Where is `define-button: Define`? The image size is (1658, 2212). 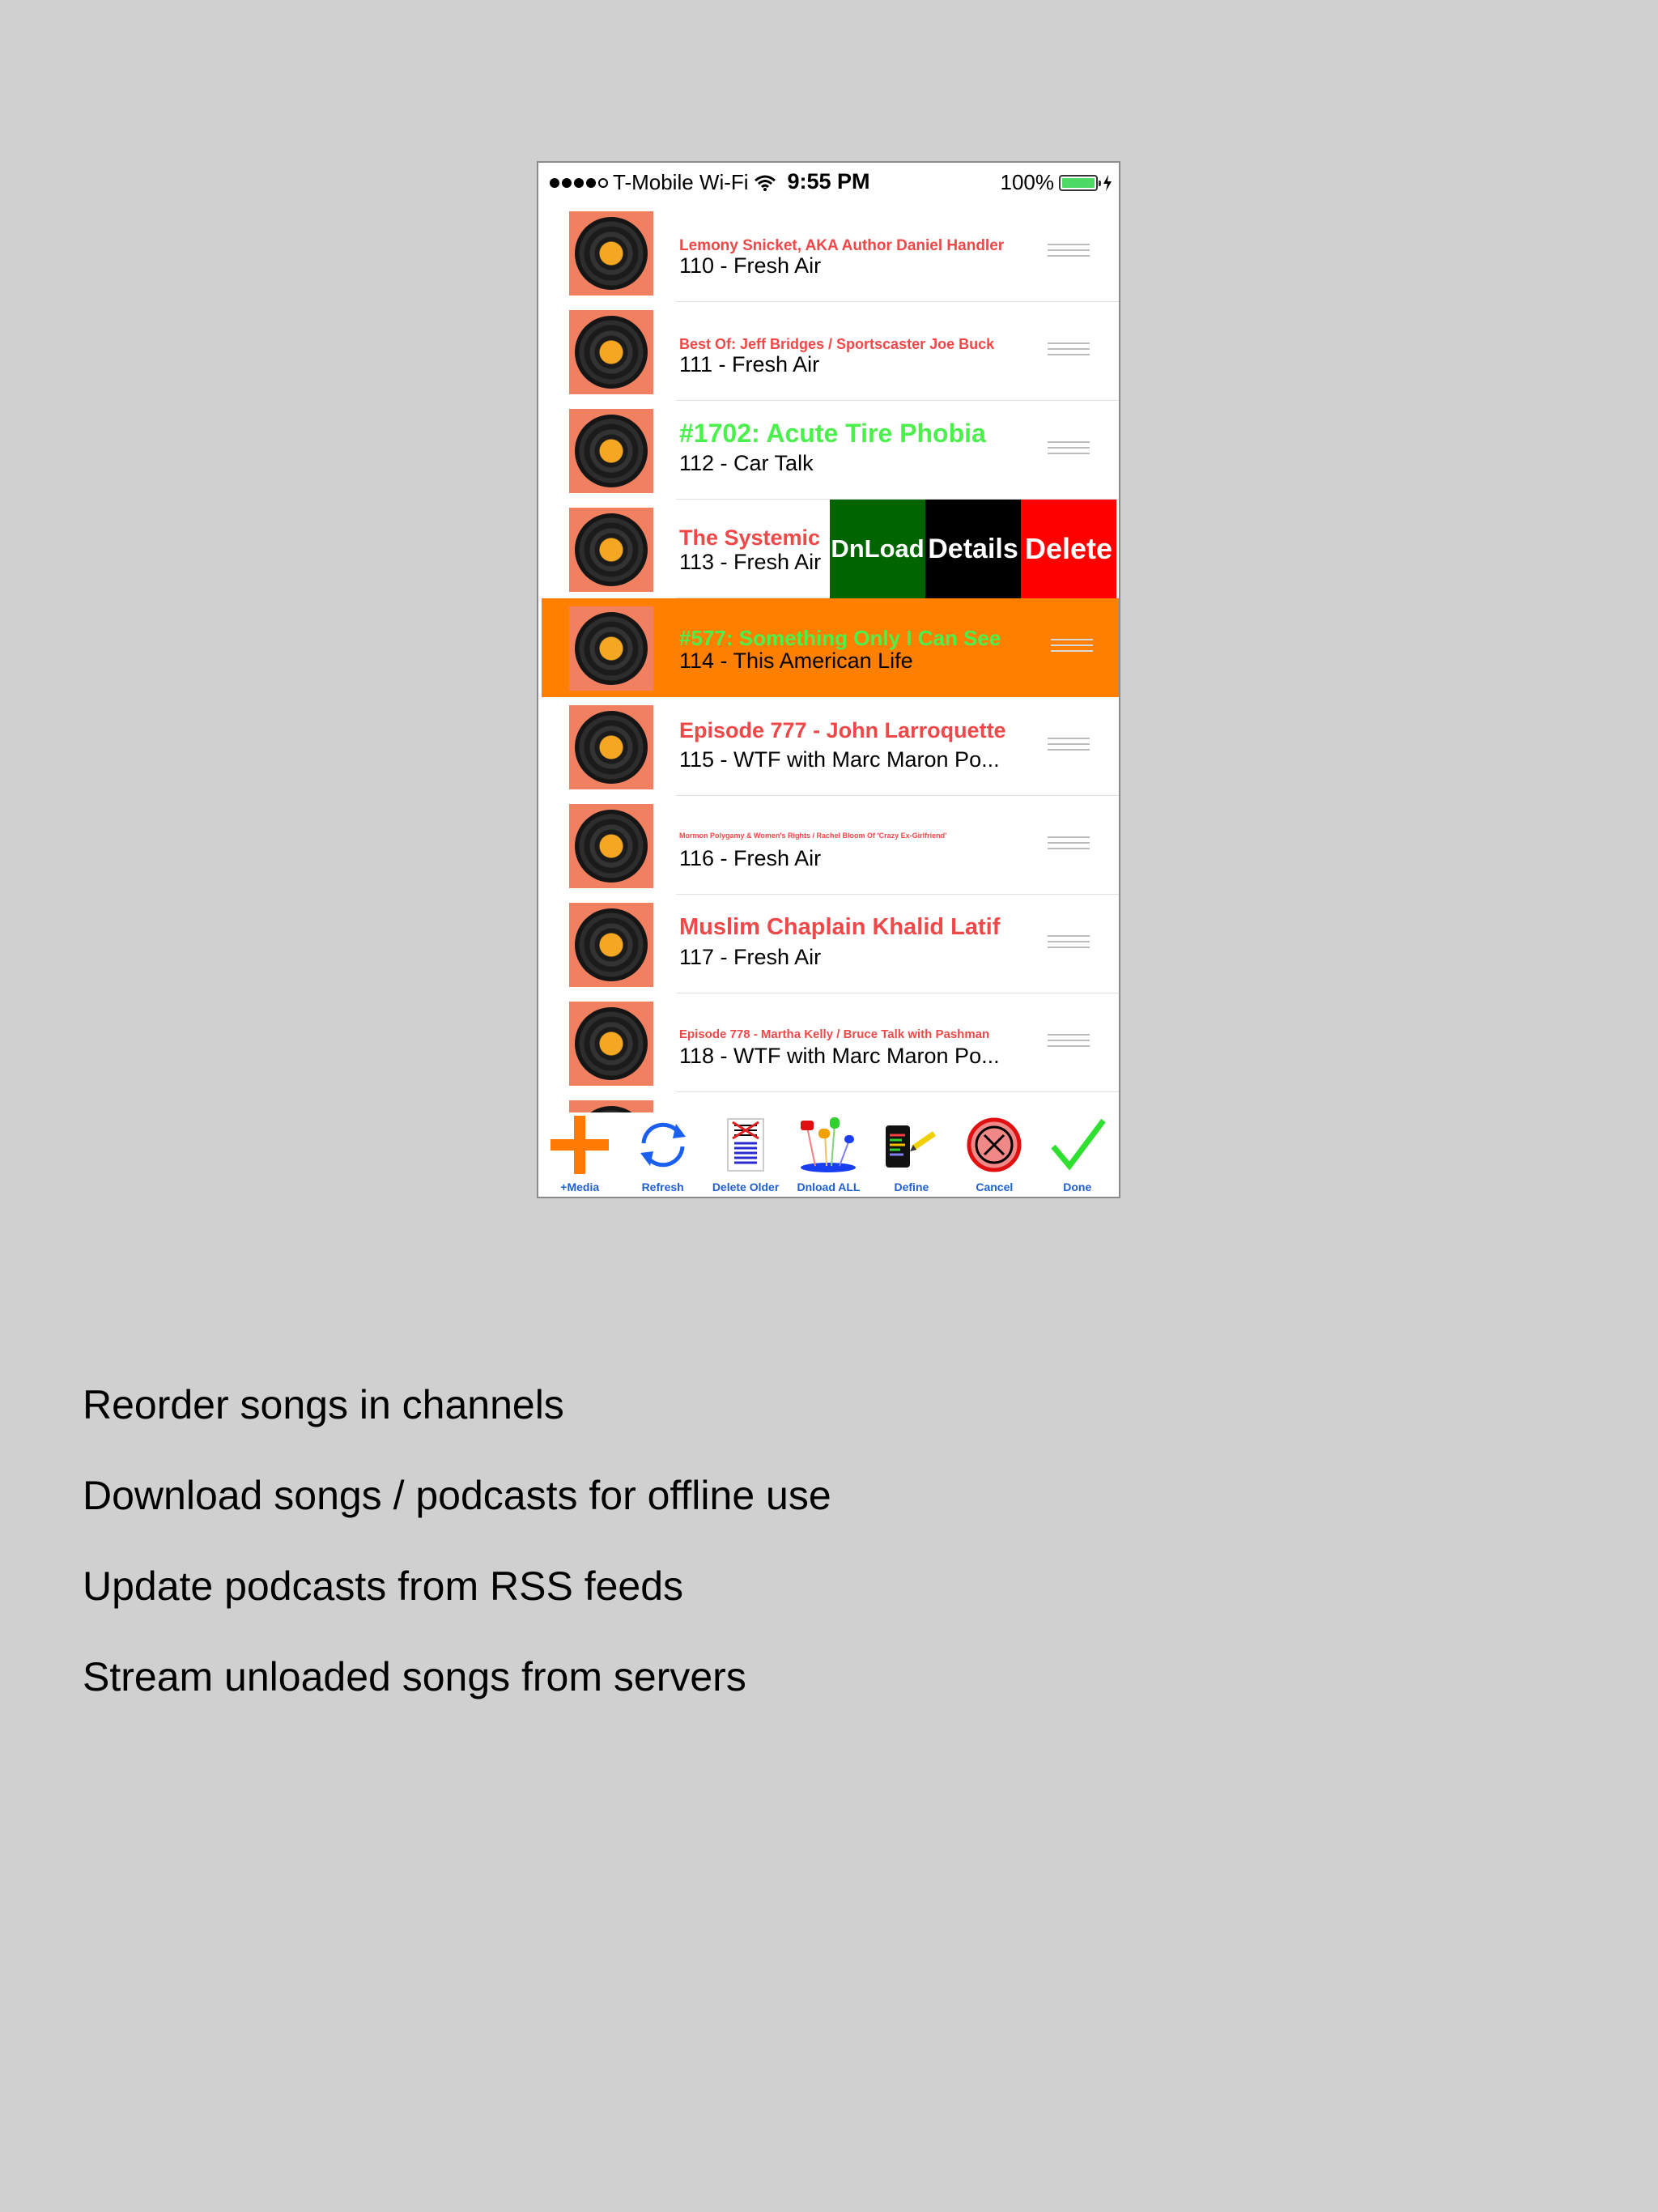 define-button: Define is located at coordinates (911, 1154).